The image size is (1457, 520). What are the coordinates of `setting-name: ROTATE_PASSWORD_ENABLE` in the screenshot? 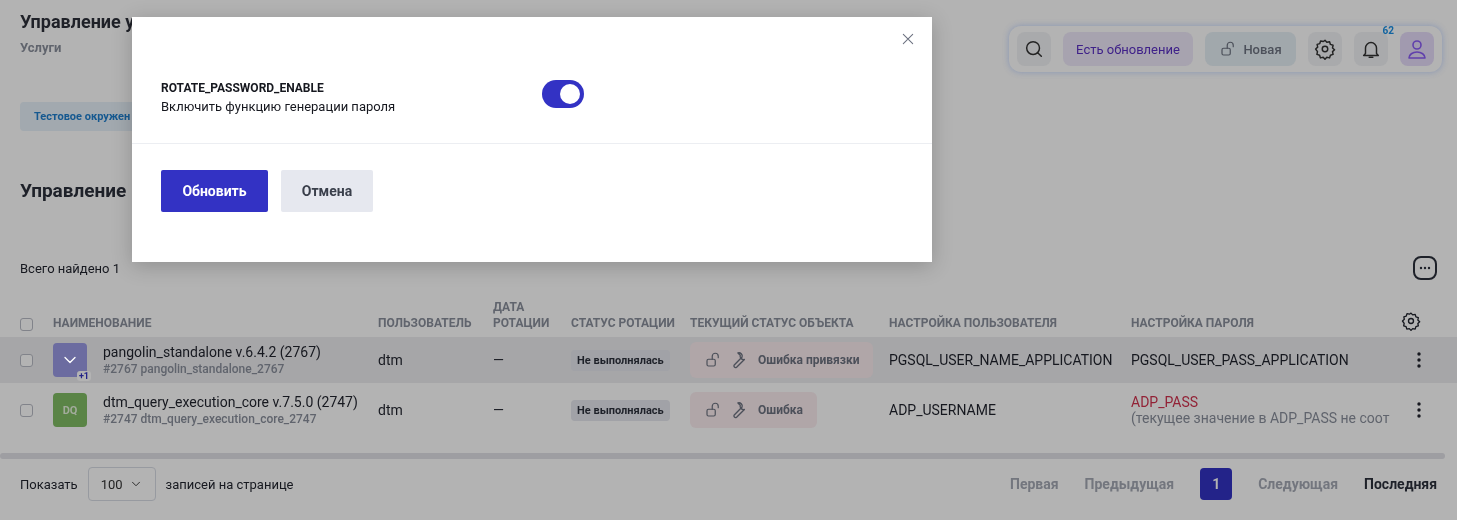 It's located at (243, 88).